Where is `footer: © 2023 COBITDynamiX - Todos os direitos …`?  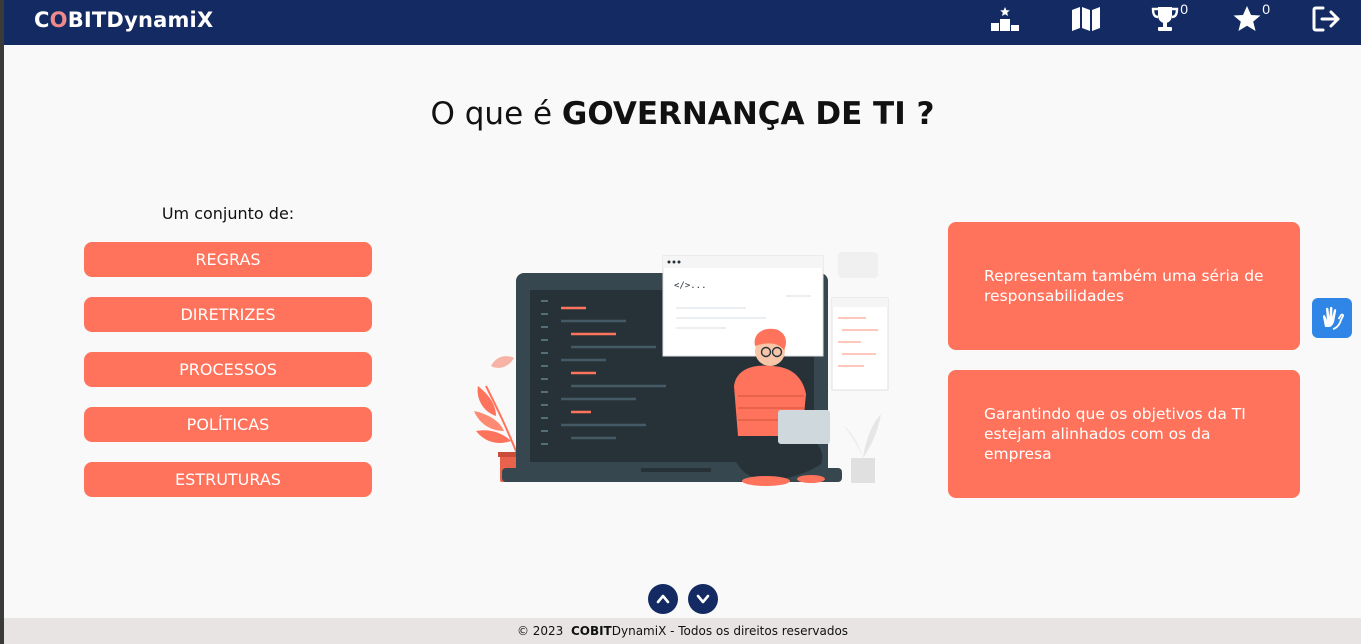
footer: © 2023 COBITDynamiX - Todos os direitos … is located at coordinates (682, 631).